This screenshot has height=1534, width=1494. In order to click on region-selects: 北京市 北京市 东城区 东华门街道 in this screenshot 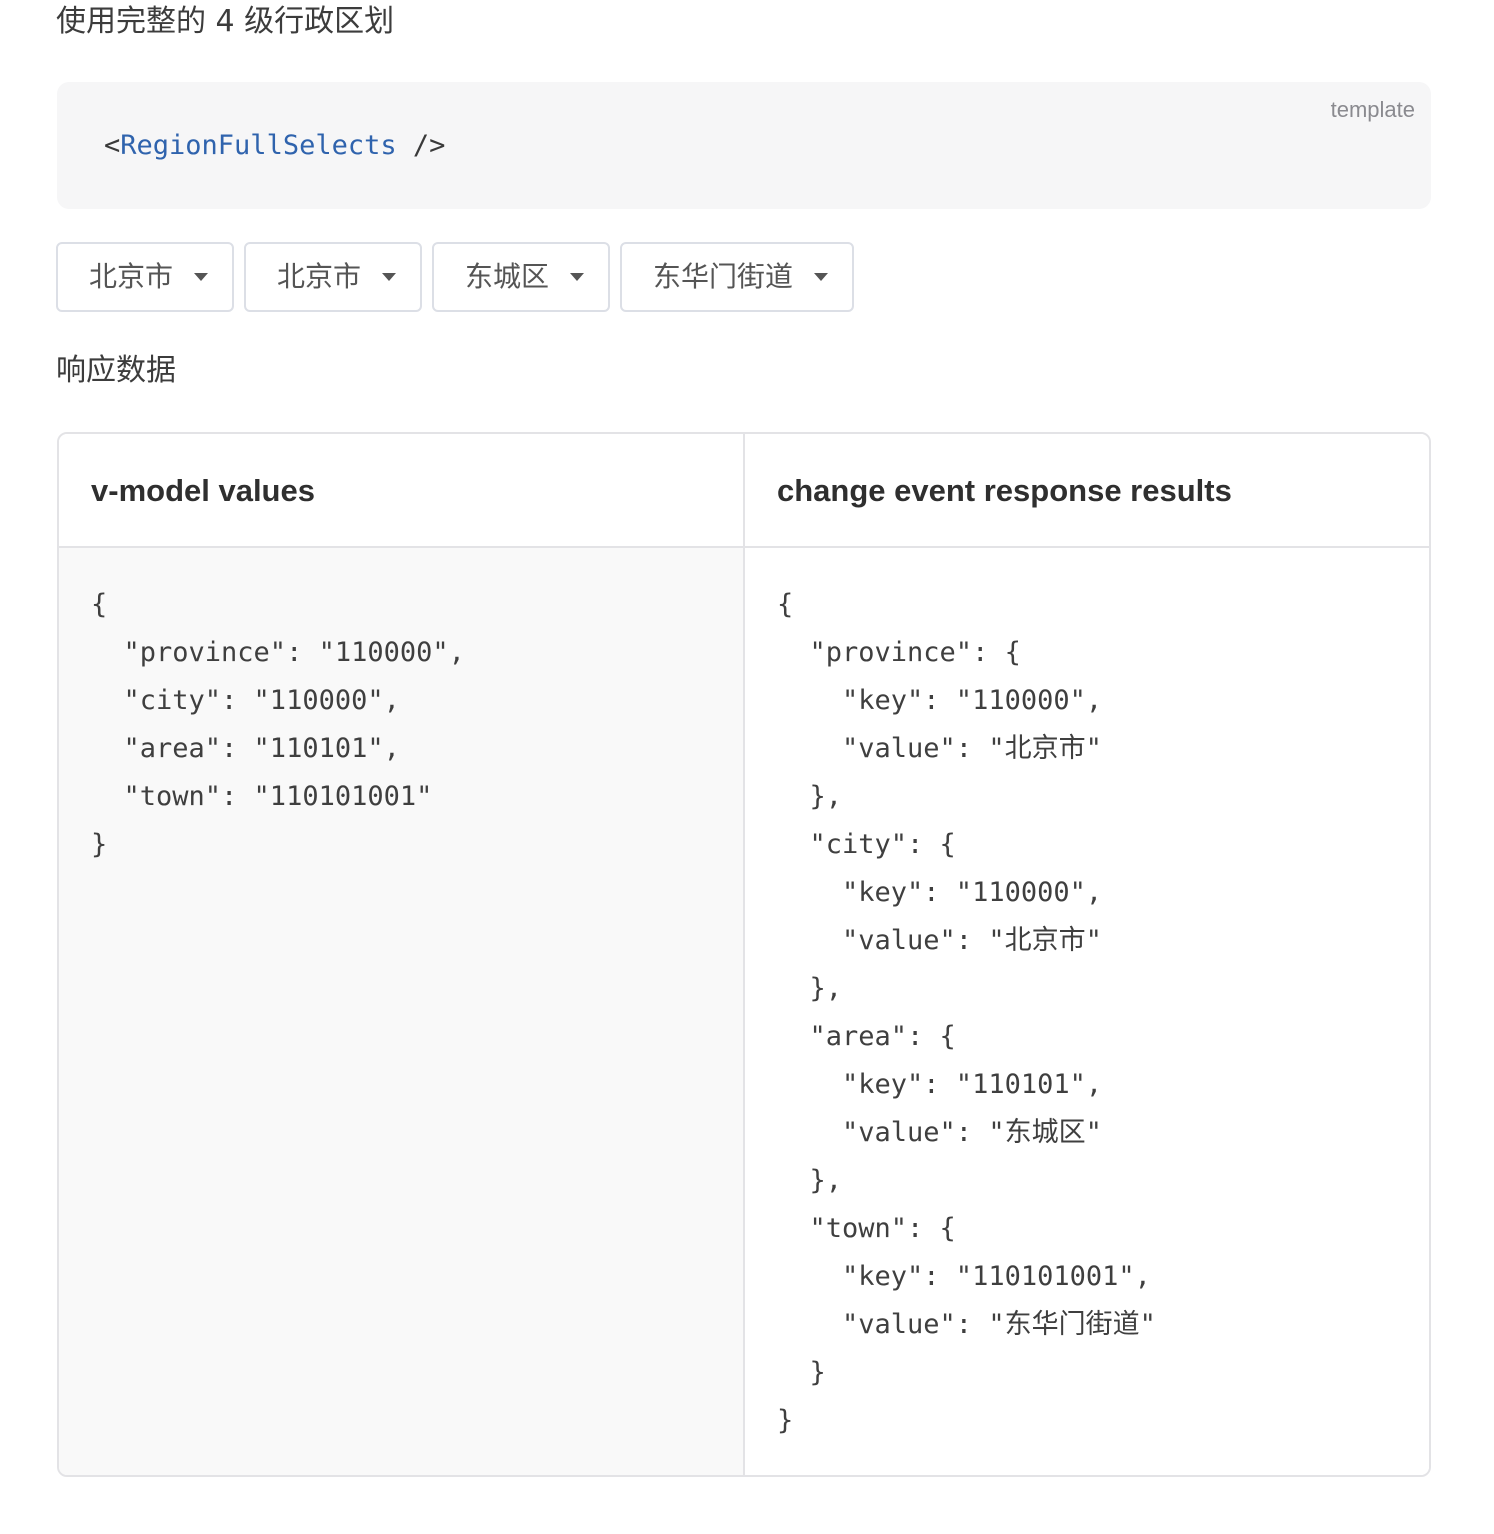, I will do `click(455, 277)`.